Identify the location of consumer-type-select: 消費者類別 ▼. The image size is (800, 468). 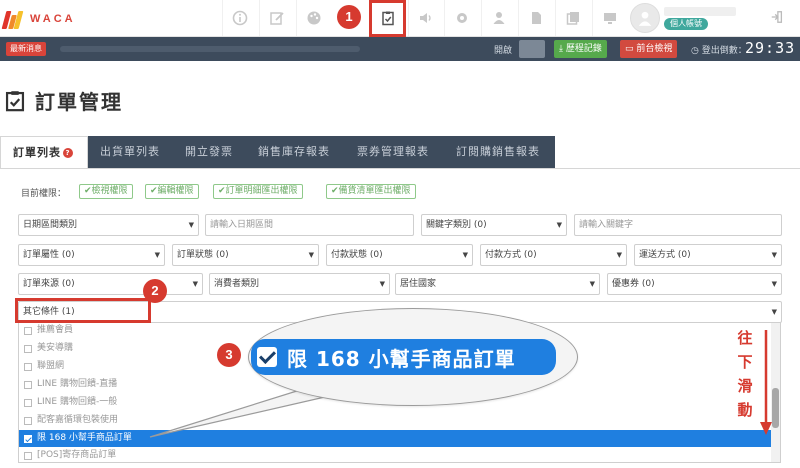
(299, 284).